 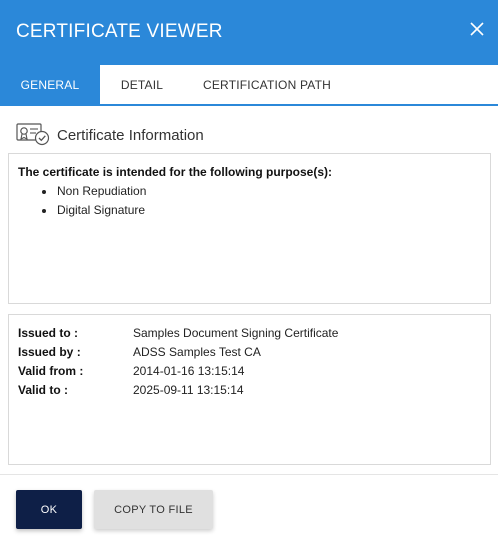 What do you see at coordinates (49, 509) in the screenshot?
I see `ok-button: OK` at bounding box center [49, 509].